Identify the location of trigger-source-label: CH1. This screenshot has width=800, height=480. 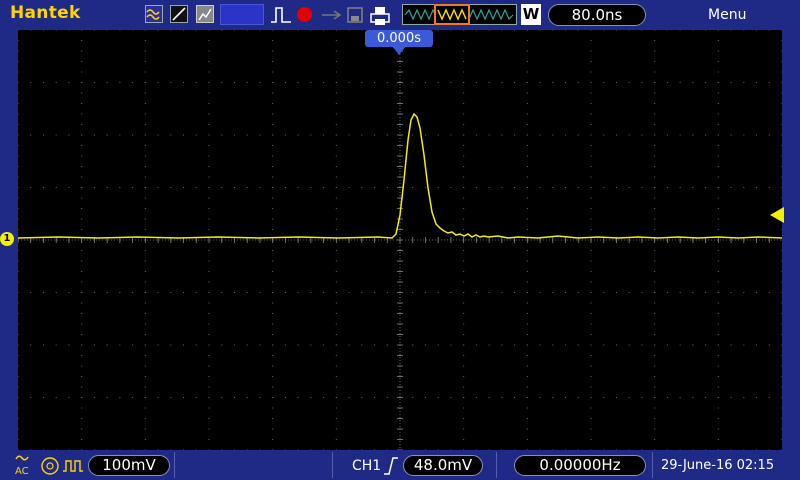
(367, 466).